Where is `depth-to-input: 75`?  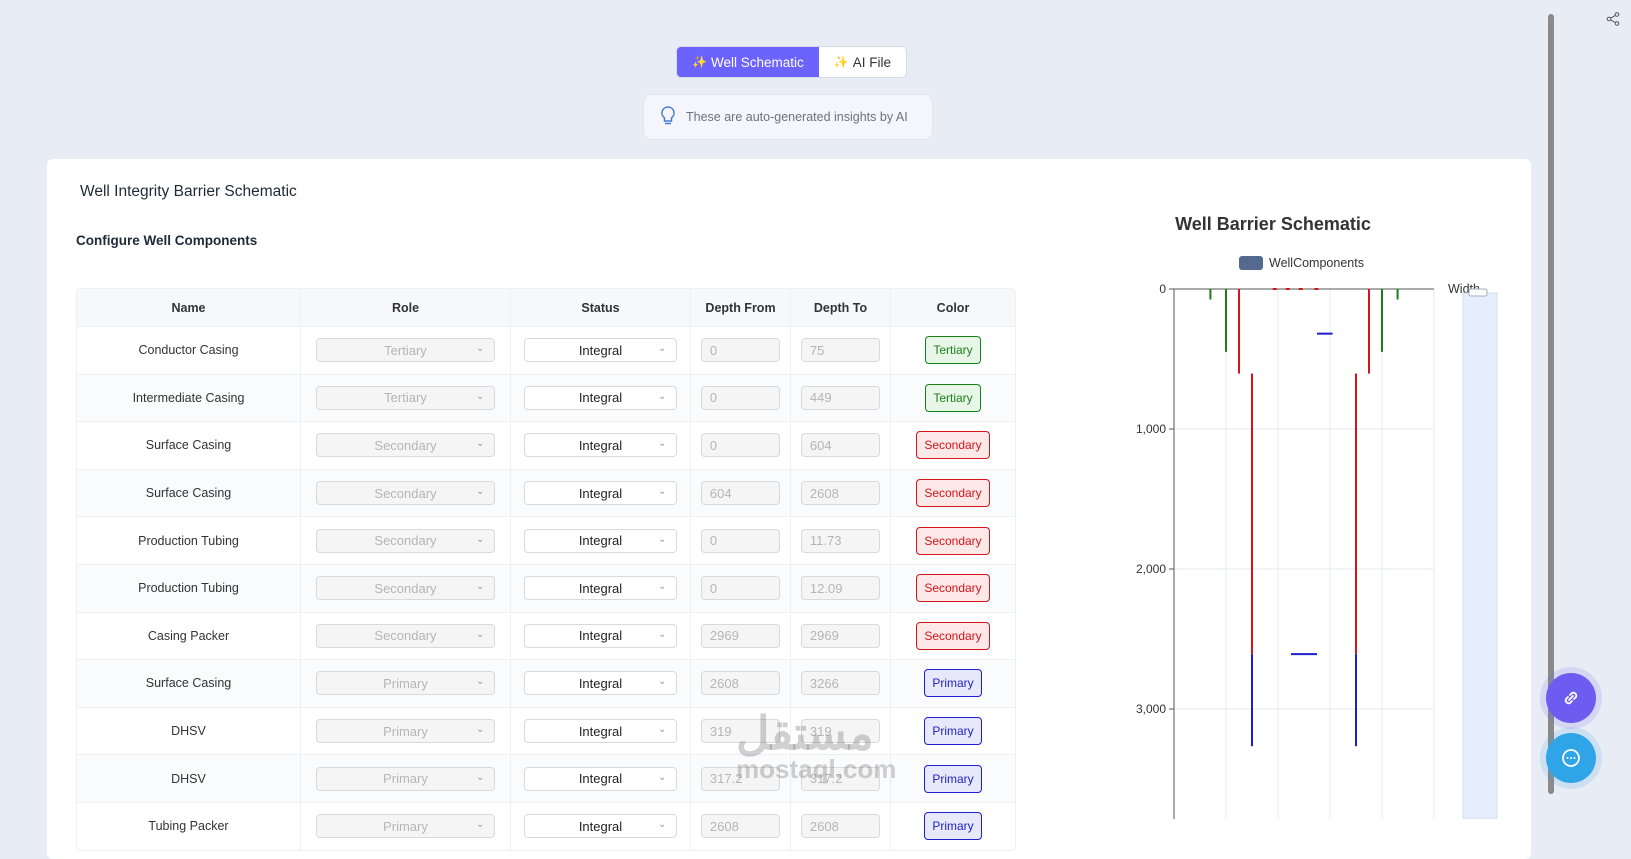
depth-to-input: 75 is located at coordinates (840, 350).